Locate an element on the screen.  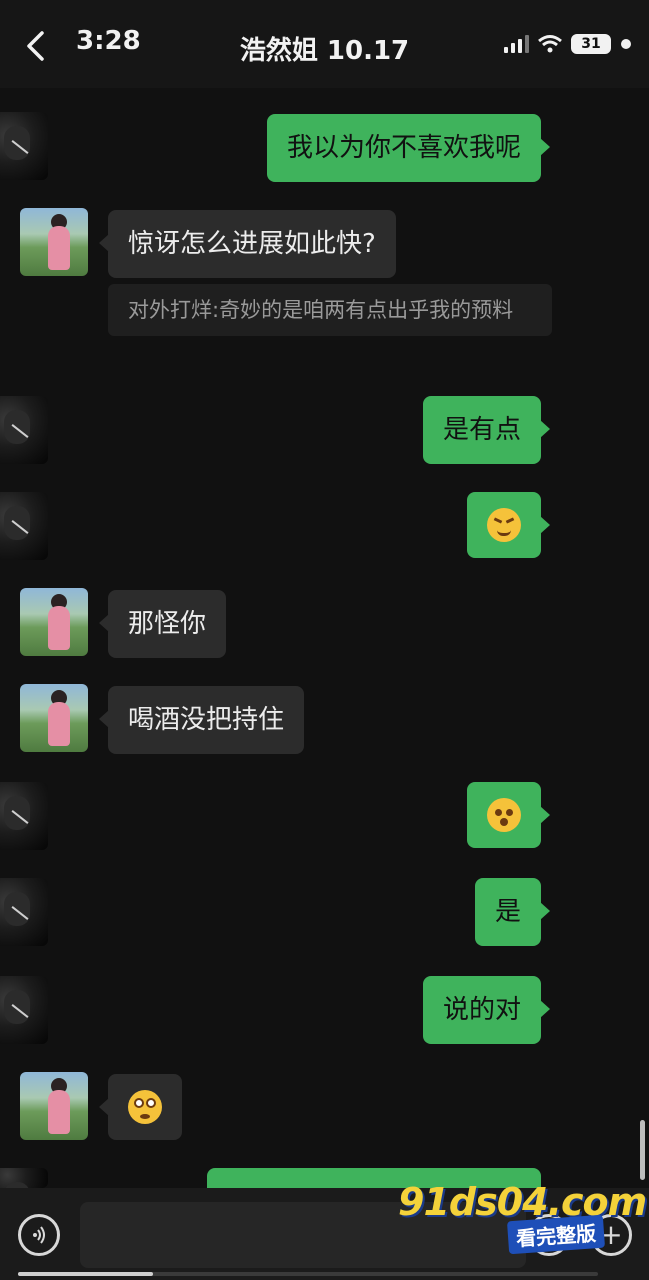
message-row: 喝酒没把持住 is located at coordinates (324, 719).